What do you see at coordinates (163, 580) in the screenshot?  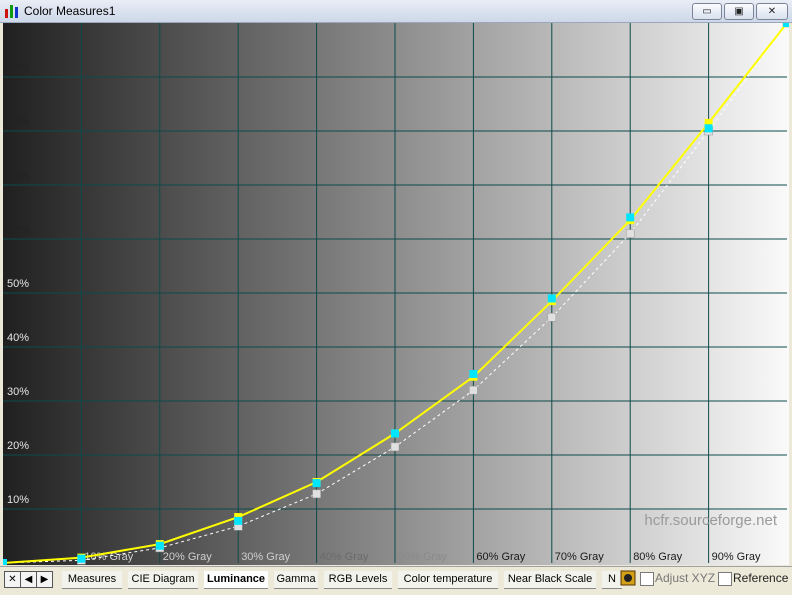 I see `tab-cie-diagram: CIE Diagram` at bounding box center [163, 580].